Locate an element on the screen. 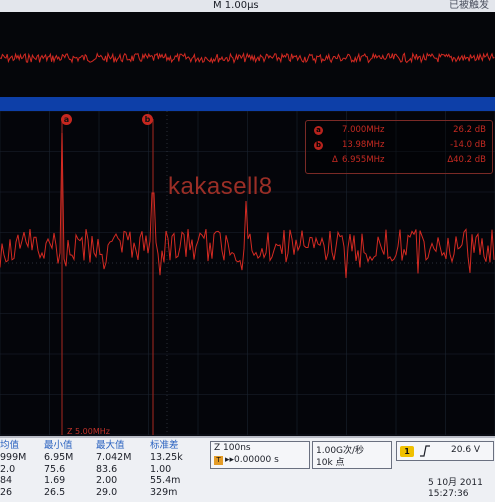 The image size is (495, 502). timebase-readout: M 1.00µs is located at coordinates (236, 6).